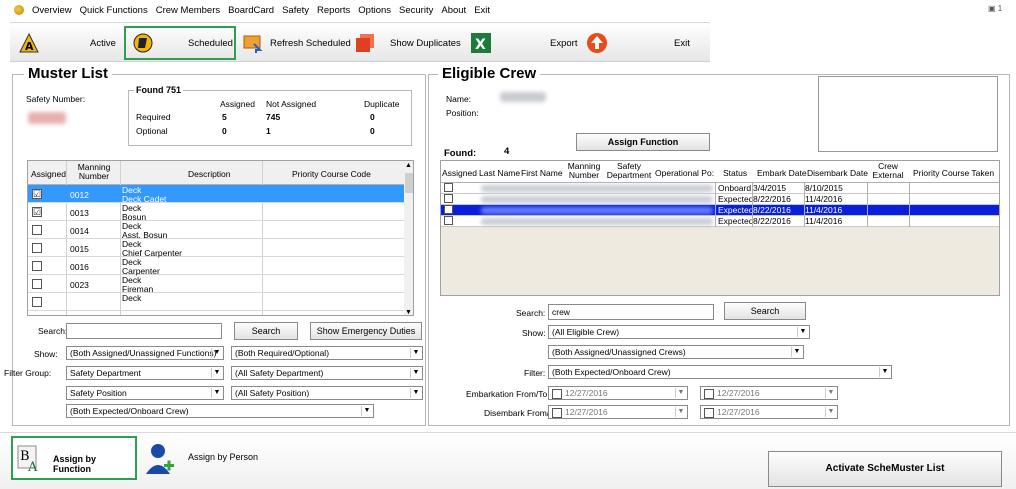 The image size is (1016, 489). What do you see at coordinates (28, 373) in the screenshot?
I see `filter-group-label: Filter Group:` at bounding box center [28, 373].